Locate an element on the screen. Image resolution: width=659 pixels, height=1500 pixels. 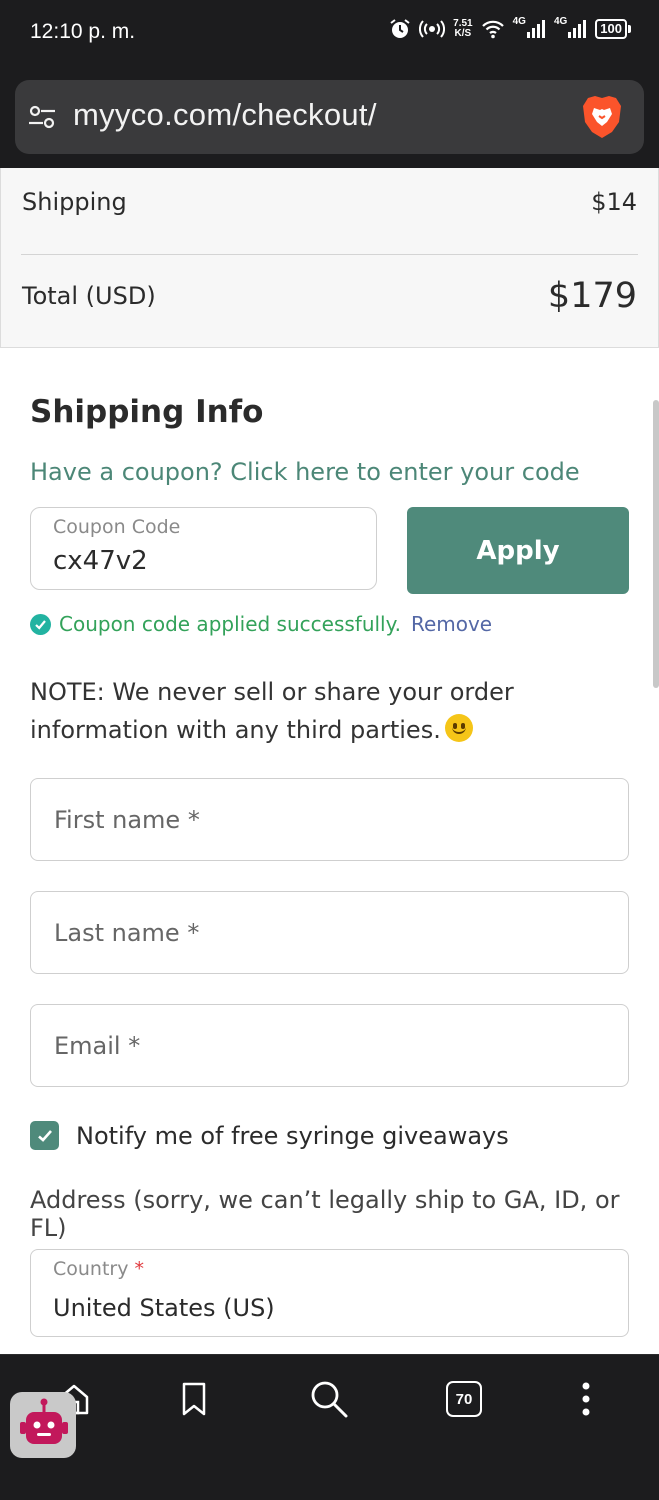
shipping-row: Shipping $14 is located at coordinates (329, 202).